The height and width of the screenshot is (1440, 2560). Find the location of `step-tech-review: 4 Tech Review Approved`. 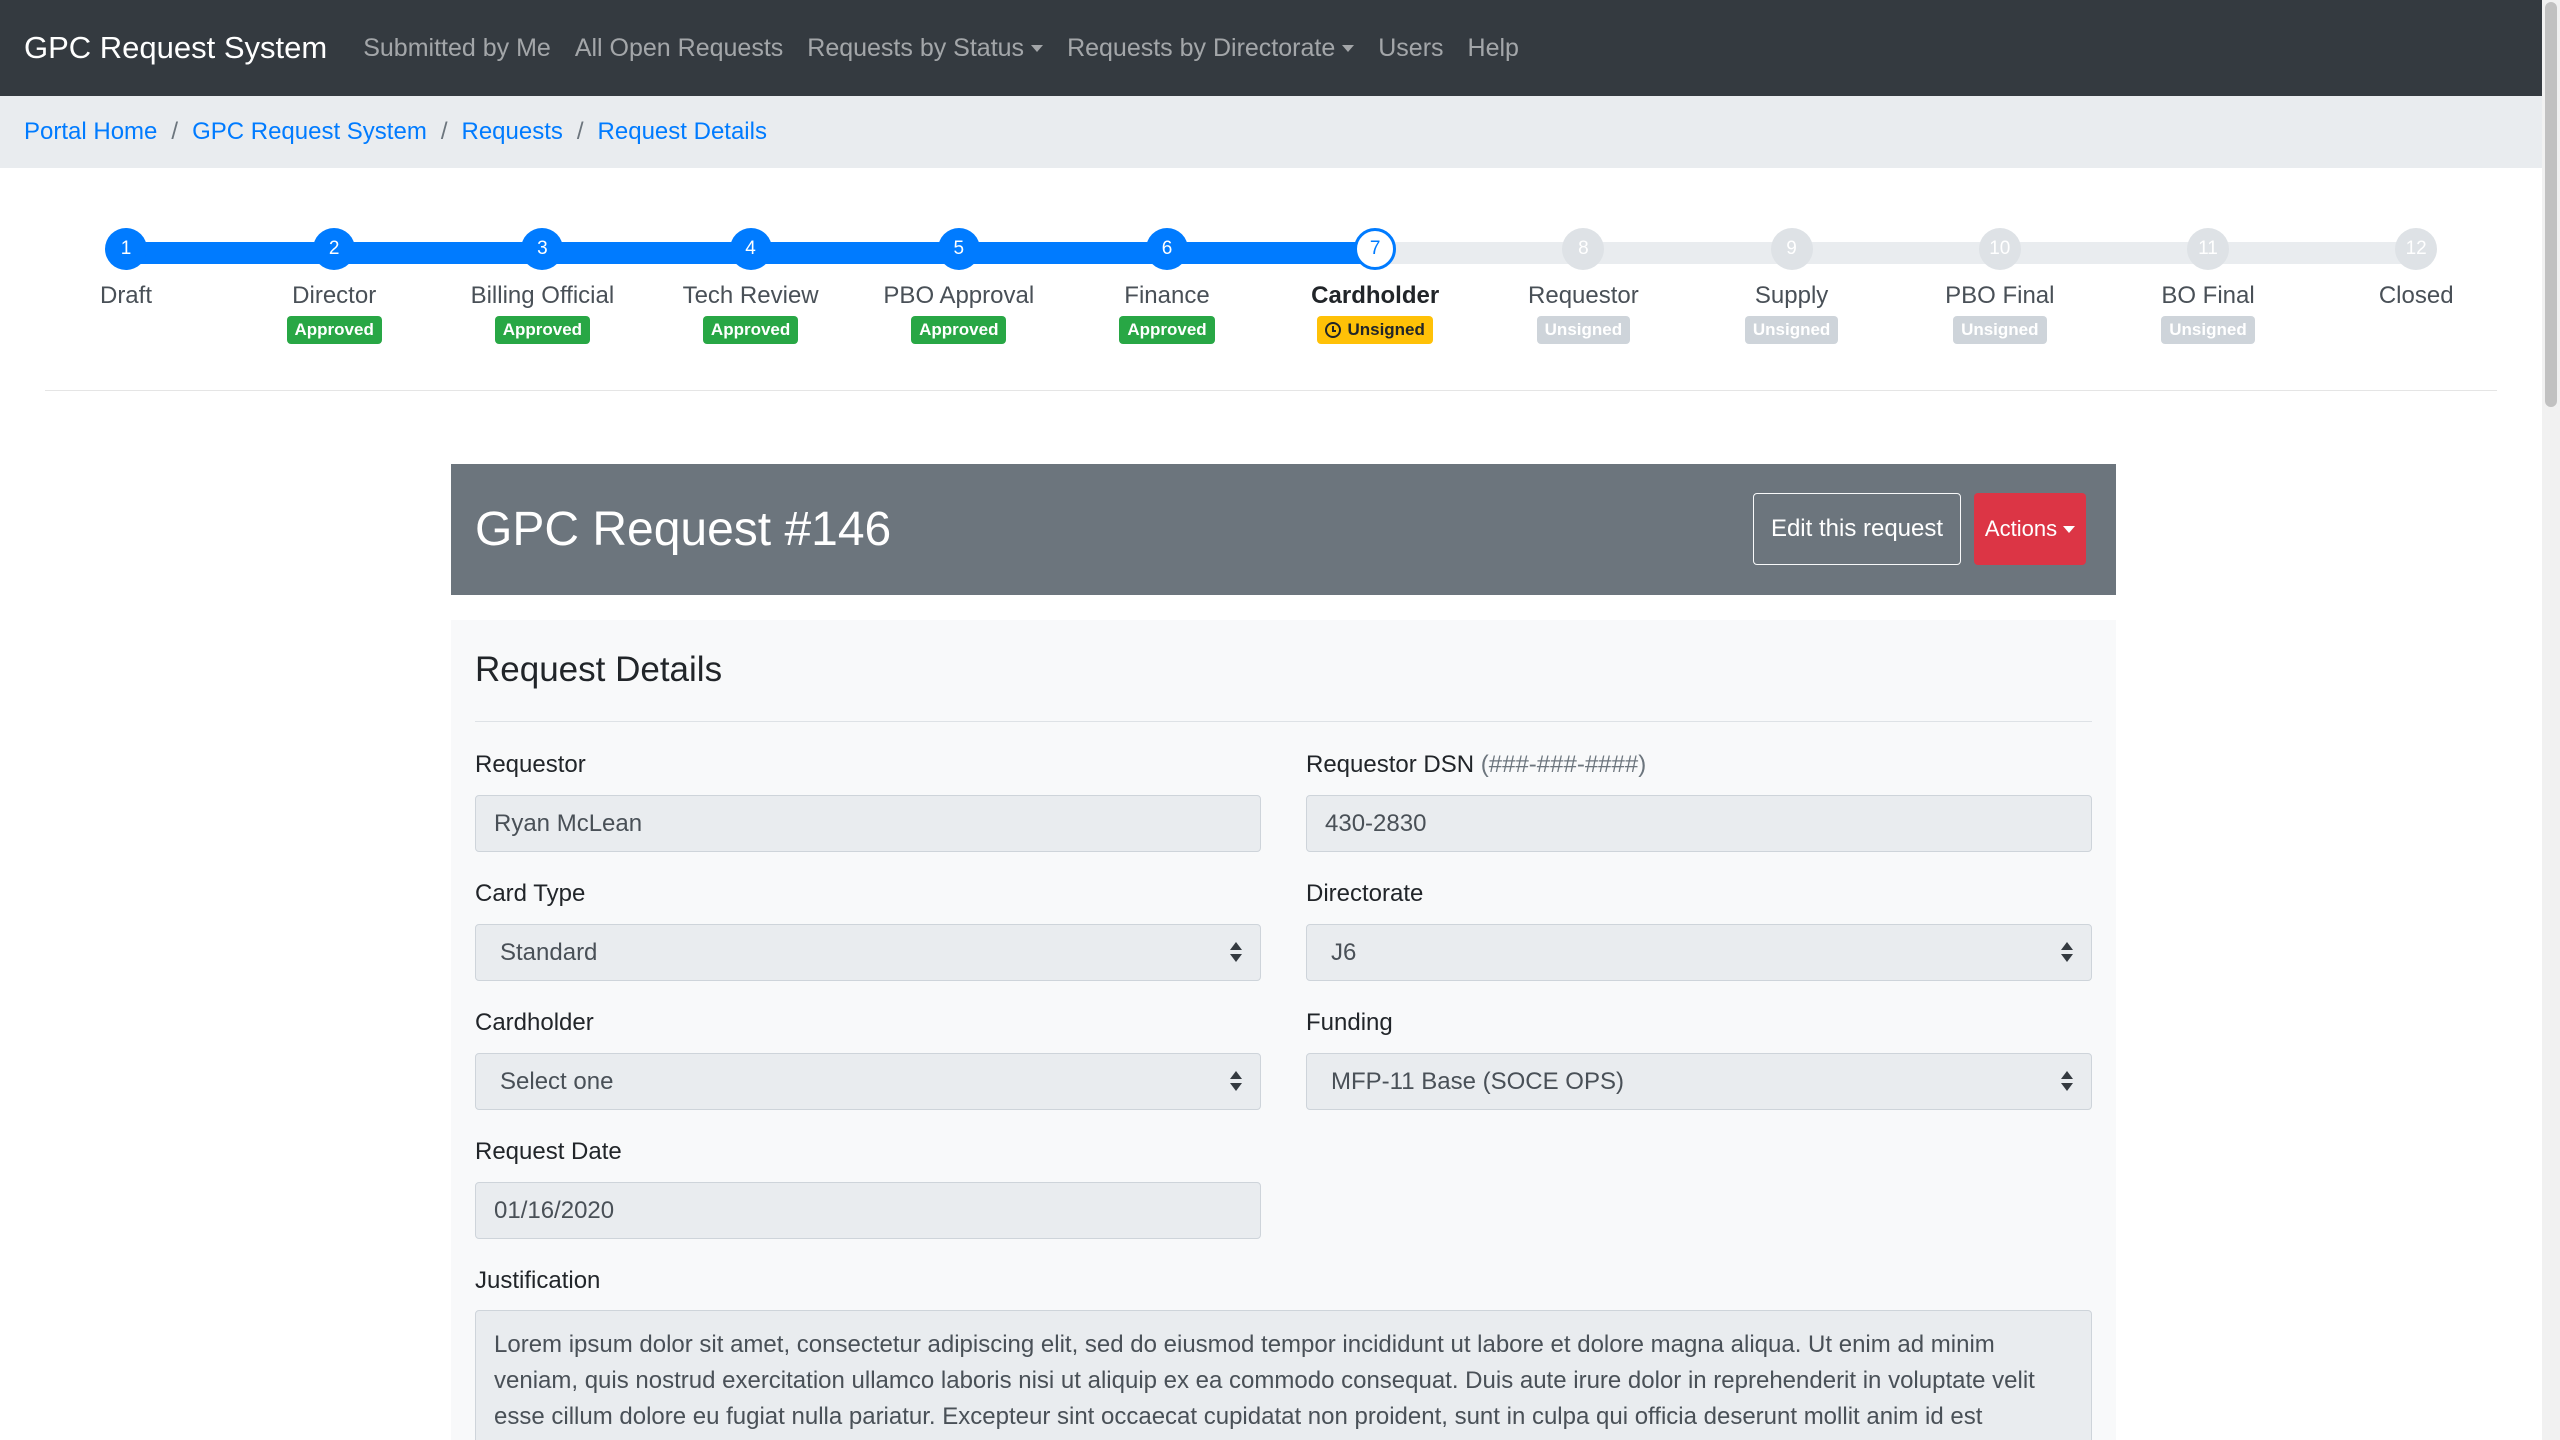

step-tech-review: 4 Tech Review Approved is located at coordinates (751, 286).